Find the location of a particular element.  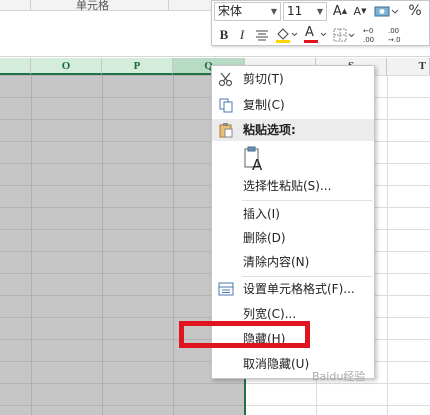

menu-item-label: 清除内容(N) is located at coordinates (276, 262).